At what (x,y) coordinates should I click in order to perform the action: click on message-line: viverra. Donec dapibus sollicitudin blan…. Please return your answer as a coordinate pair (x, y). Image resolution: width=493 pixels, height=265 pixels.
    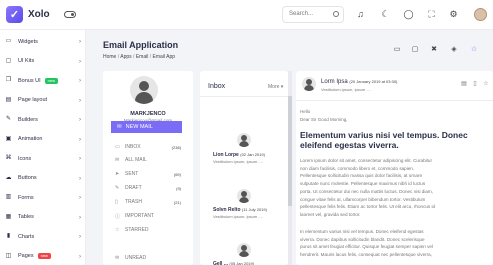
    Looking at the image, I should click on (362, 239).